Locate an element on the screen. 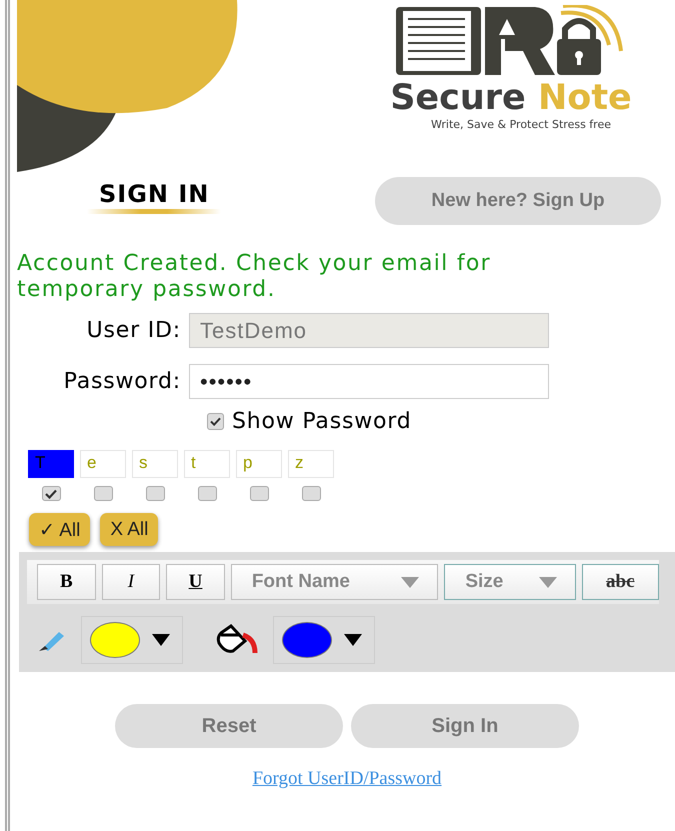  show-password-checkbox is located at coordinates (215, 421).